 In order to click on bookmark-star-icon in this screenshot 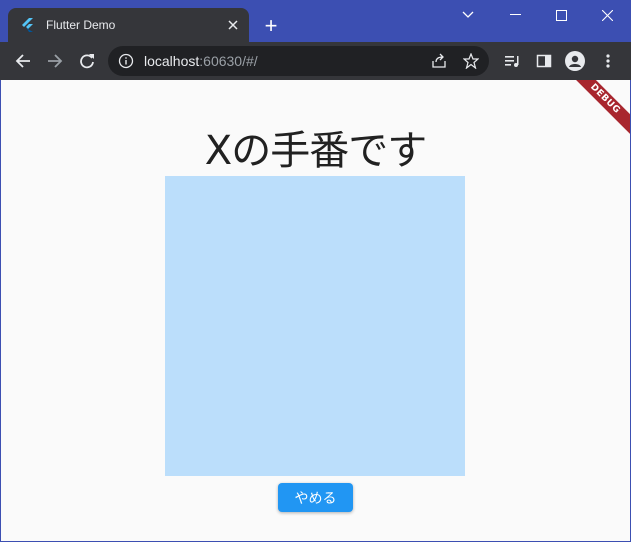, I will do `click(471, 62)`.